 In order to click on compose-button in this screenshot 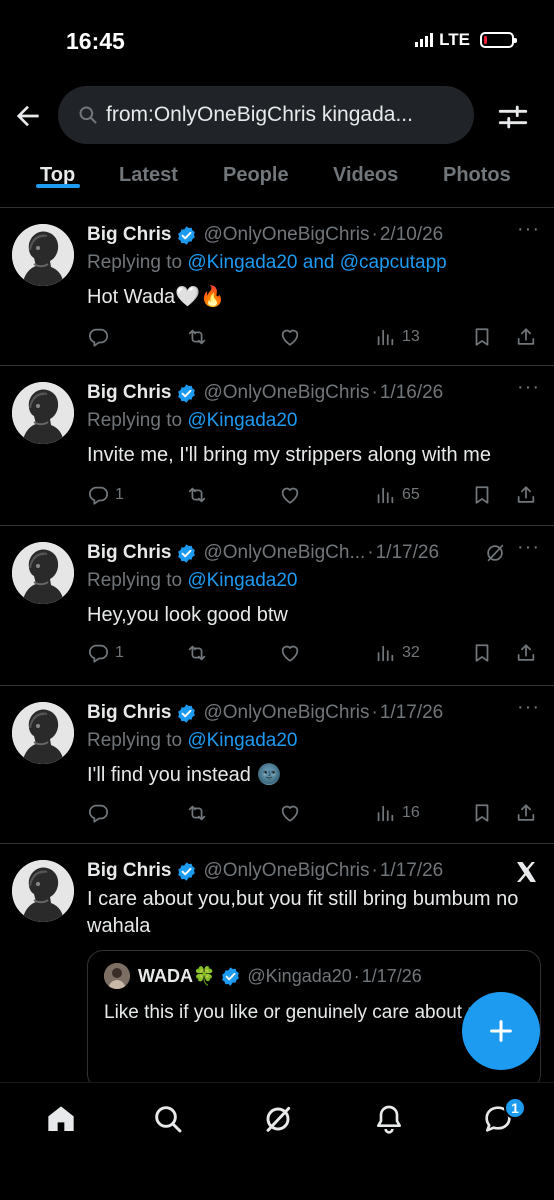, I will do `click(501, 1031)`.